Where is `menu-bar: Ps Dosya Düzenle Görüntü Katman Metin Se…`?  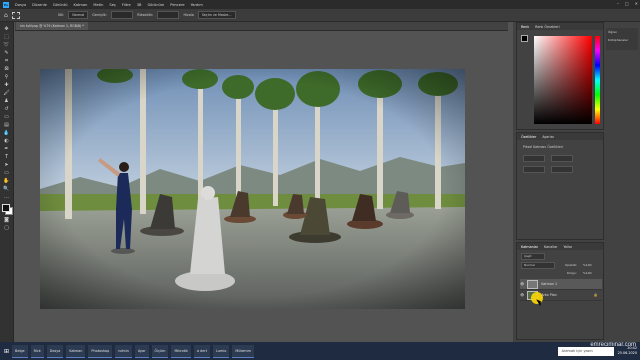 menu-bar: Ps Dosya Düzenle Görüntü Katman Metin Se… is located at coordinates (320, 4).